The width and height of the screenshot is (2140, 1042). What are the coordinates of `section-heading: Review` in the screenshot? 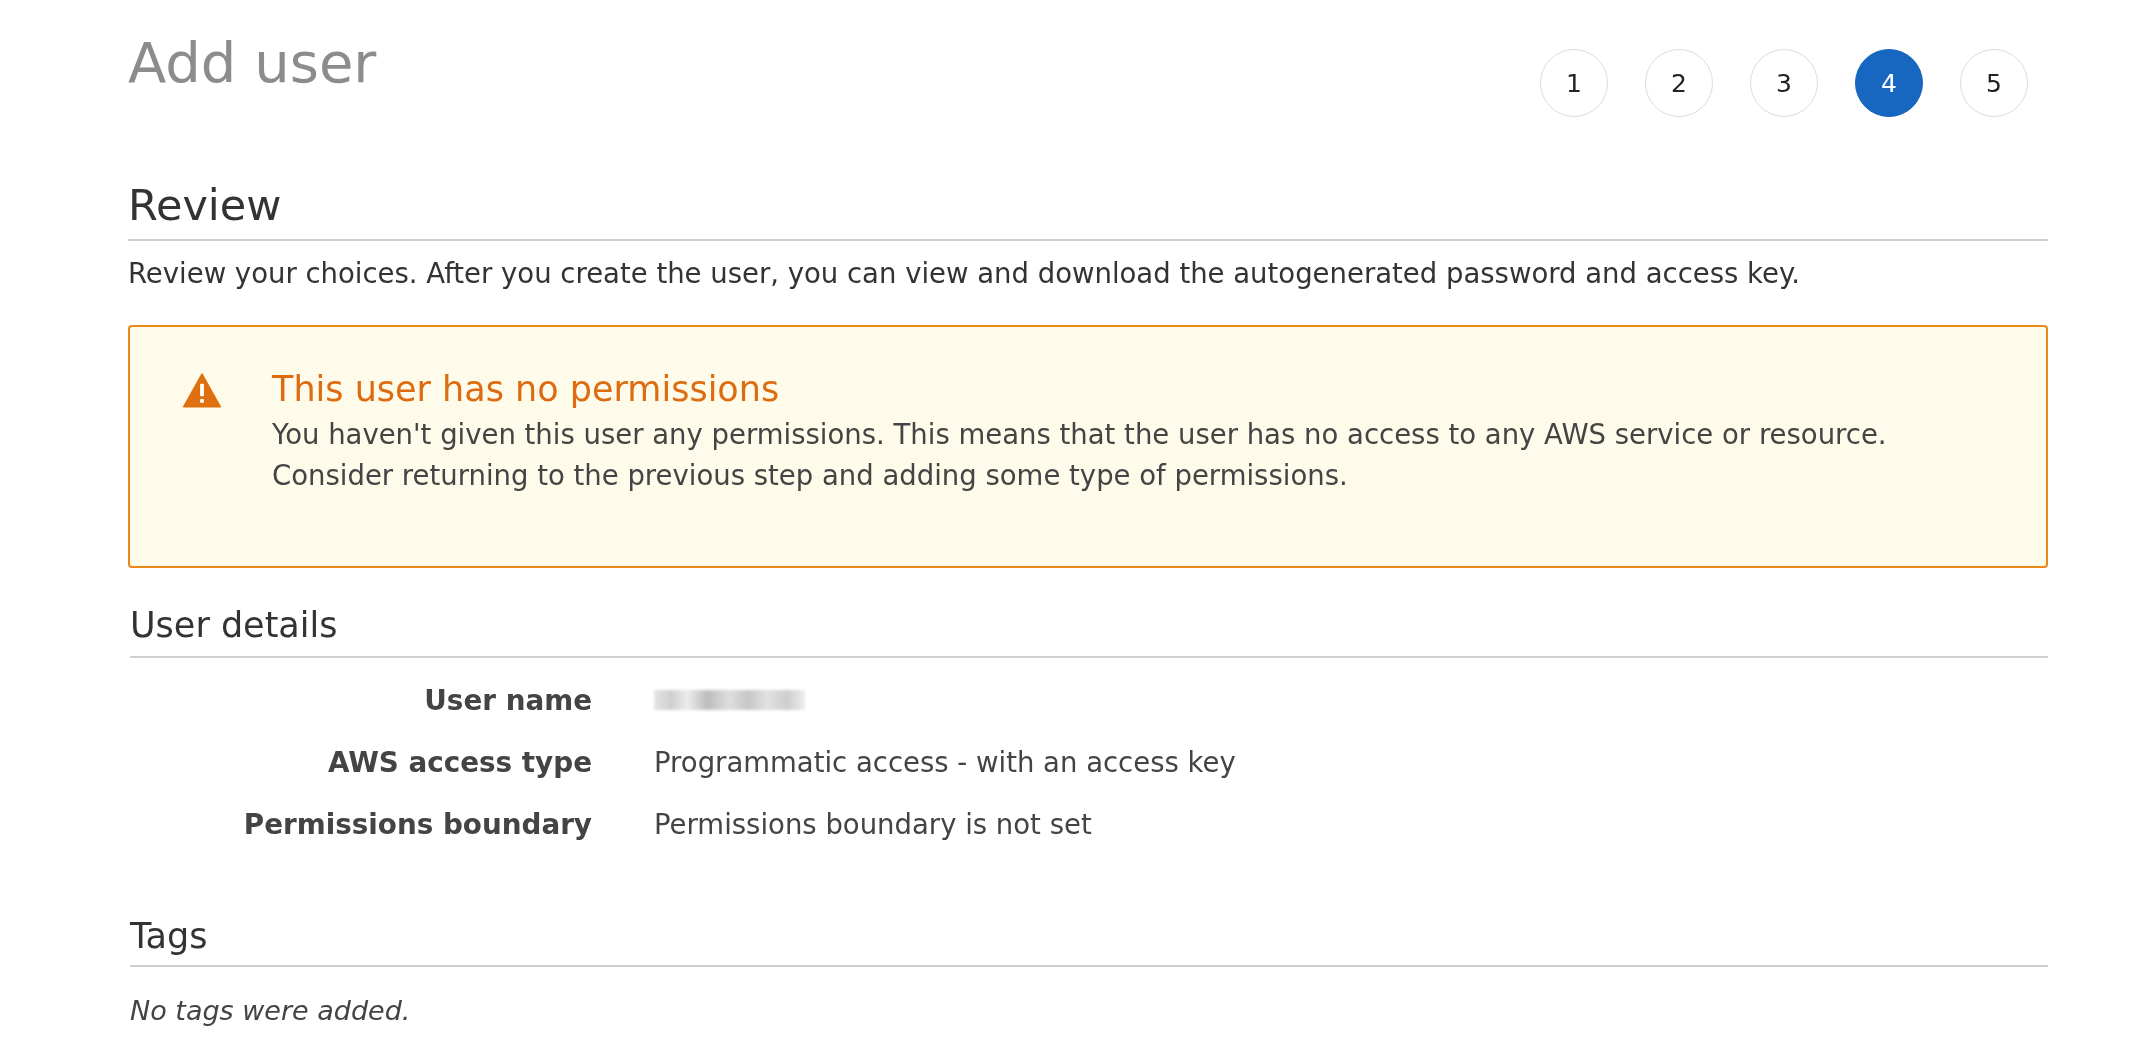 It's located at (1088, 210).